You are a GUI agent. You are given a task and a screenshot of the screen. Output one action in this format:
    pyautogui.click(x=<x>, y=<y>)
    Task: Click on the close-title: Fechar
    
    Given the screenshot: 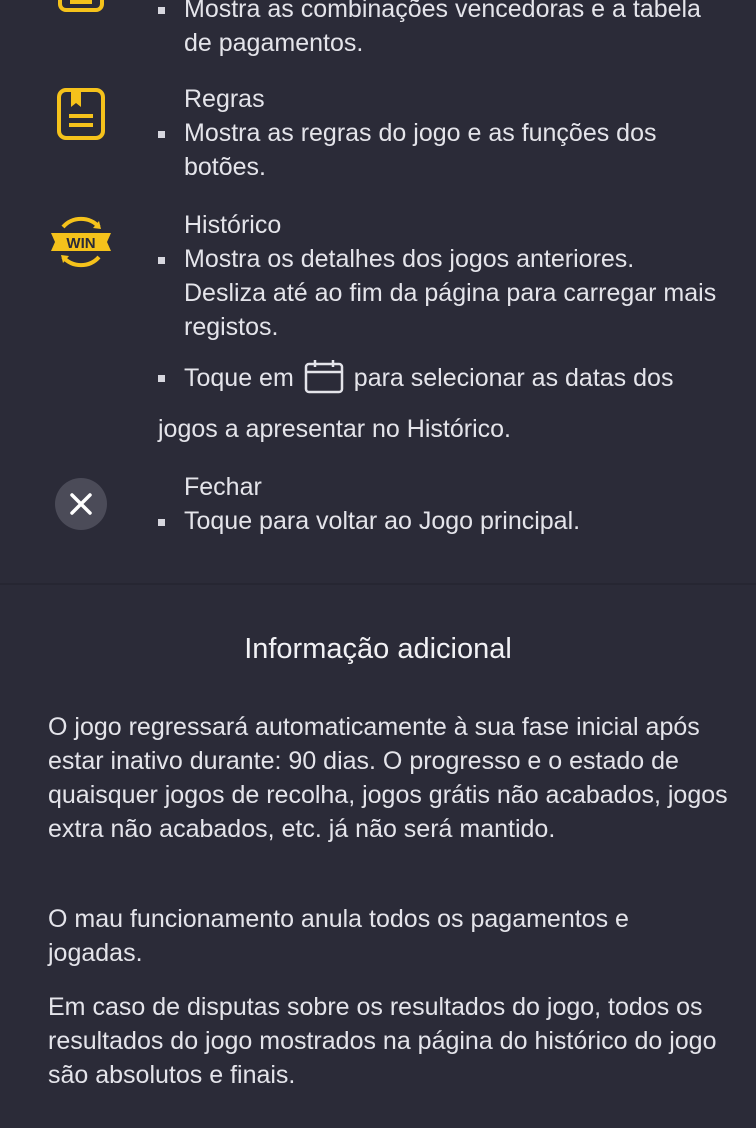 What is the action you would take?
    pyautogui.click(x=223, y=487)
    